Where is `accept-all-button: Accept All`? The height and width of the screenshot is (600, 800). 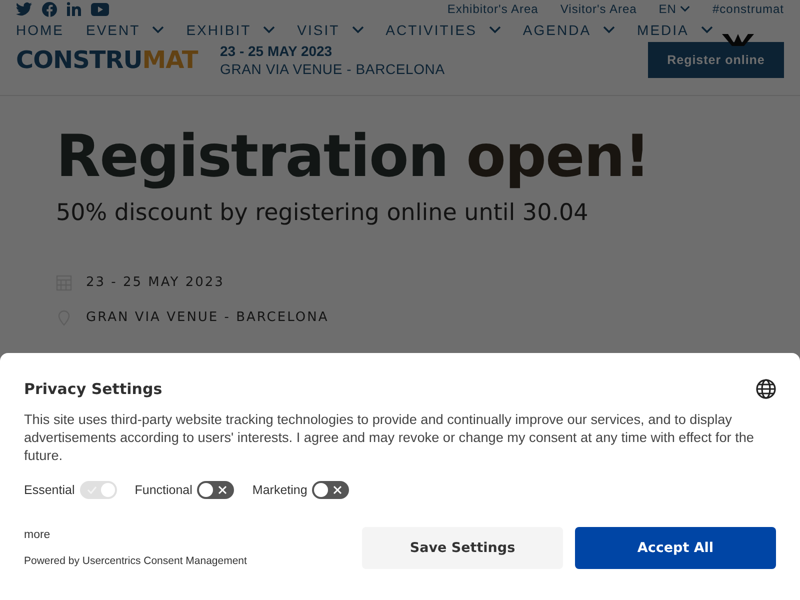 accept-all-button: Accept All is located at coordinates (675, 548).